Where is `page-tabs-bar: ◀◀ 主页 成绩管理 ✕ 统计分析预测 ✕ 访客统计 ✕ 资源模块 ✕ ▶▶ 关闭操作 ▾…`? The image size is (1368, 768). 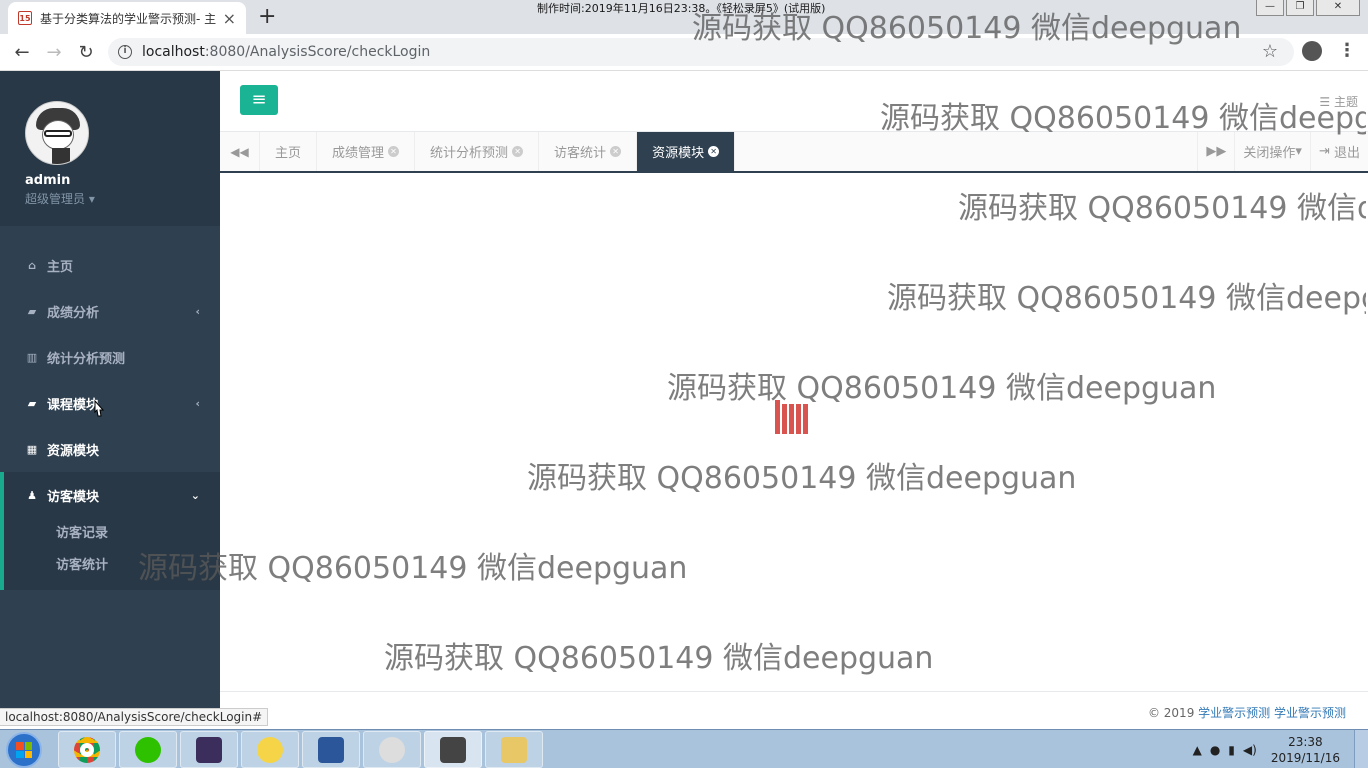 page-tabs-bar: ◀◀ 主页 成绩管理 ✕ 统计分析预测 ✕ 访客统计 ✕ 资源模块 ✕ ▶▶ 关闭操作 ▾… is located at coordinates (794, 152).